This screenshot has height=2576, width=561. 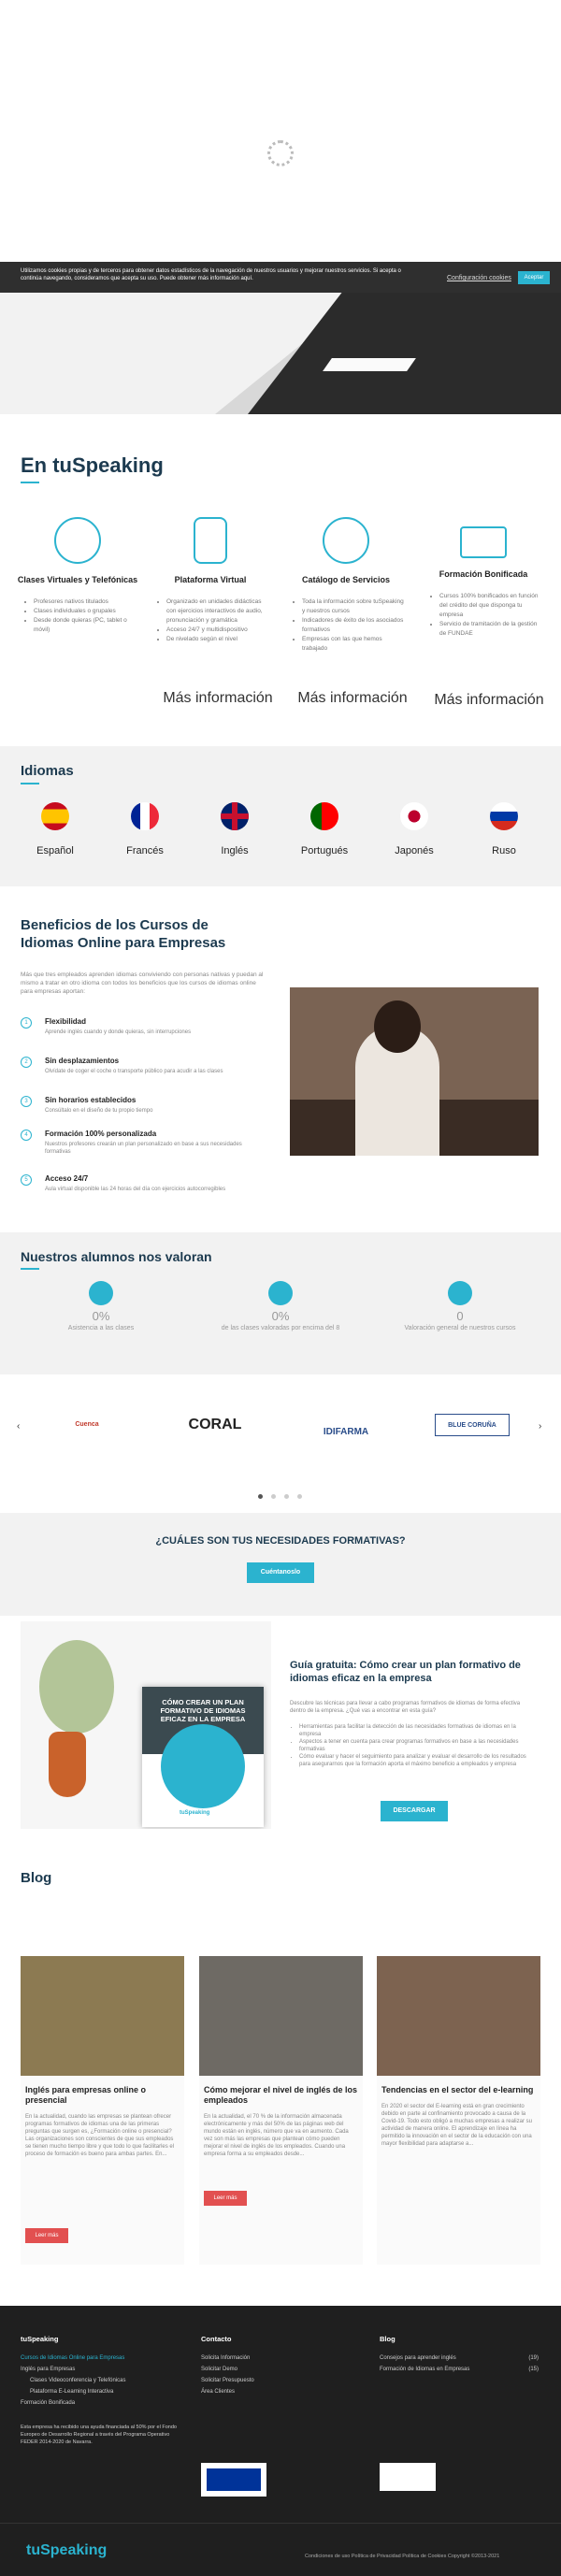 I want to click on footer-link: Inglés para Empresas, so click(x=101, y=2369).